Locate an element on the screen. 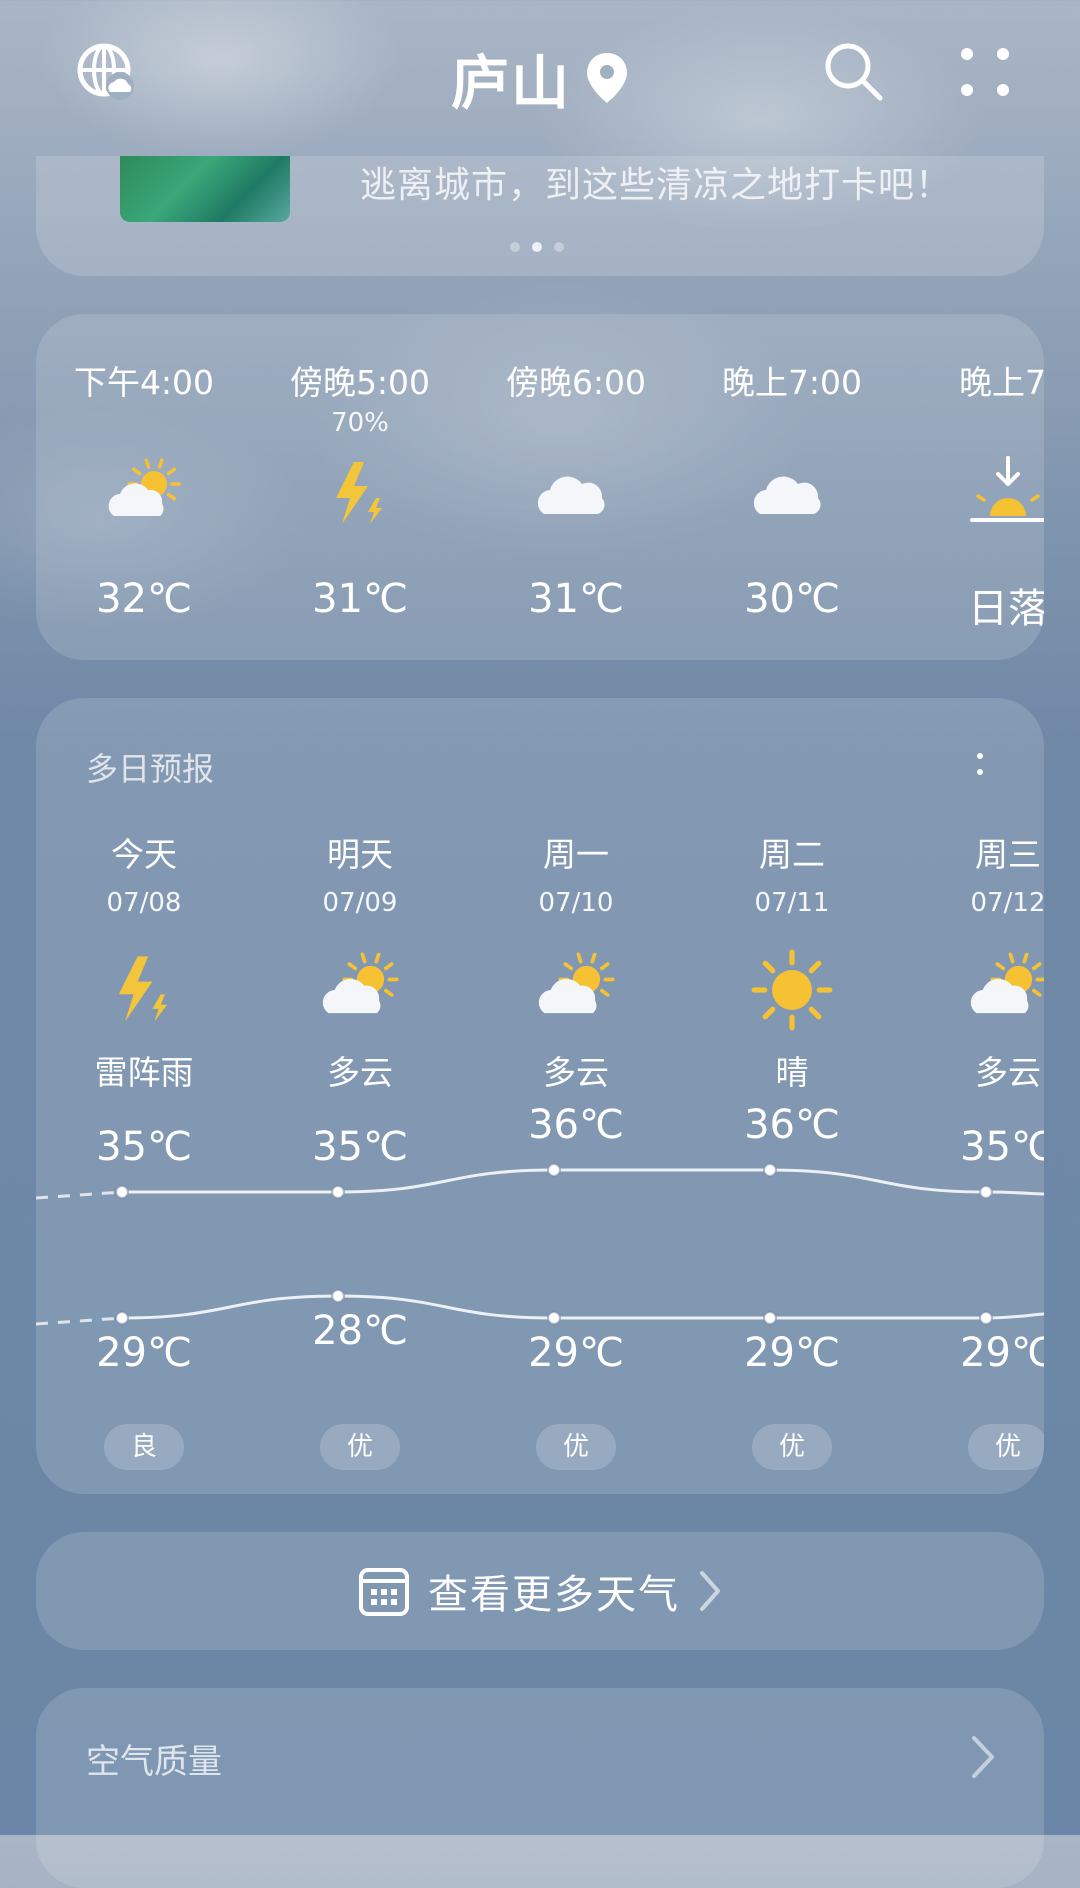 Image resolution: width=1080 pixels, height=1888 pixels. day-name: 今天 is located at coordinates (144, 854).